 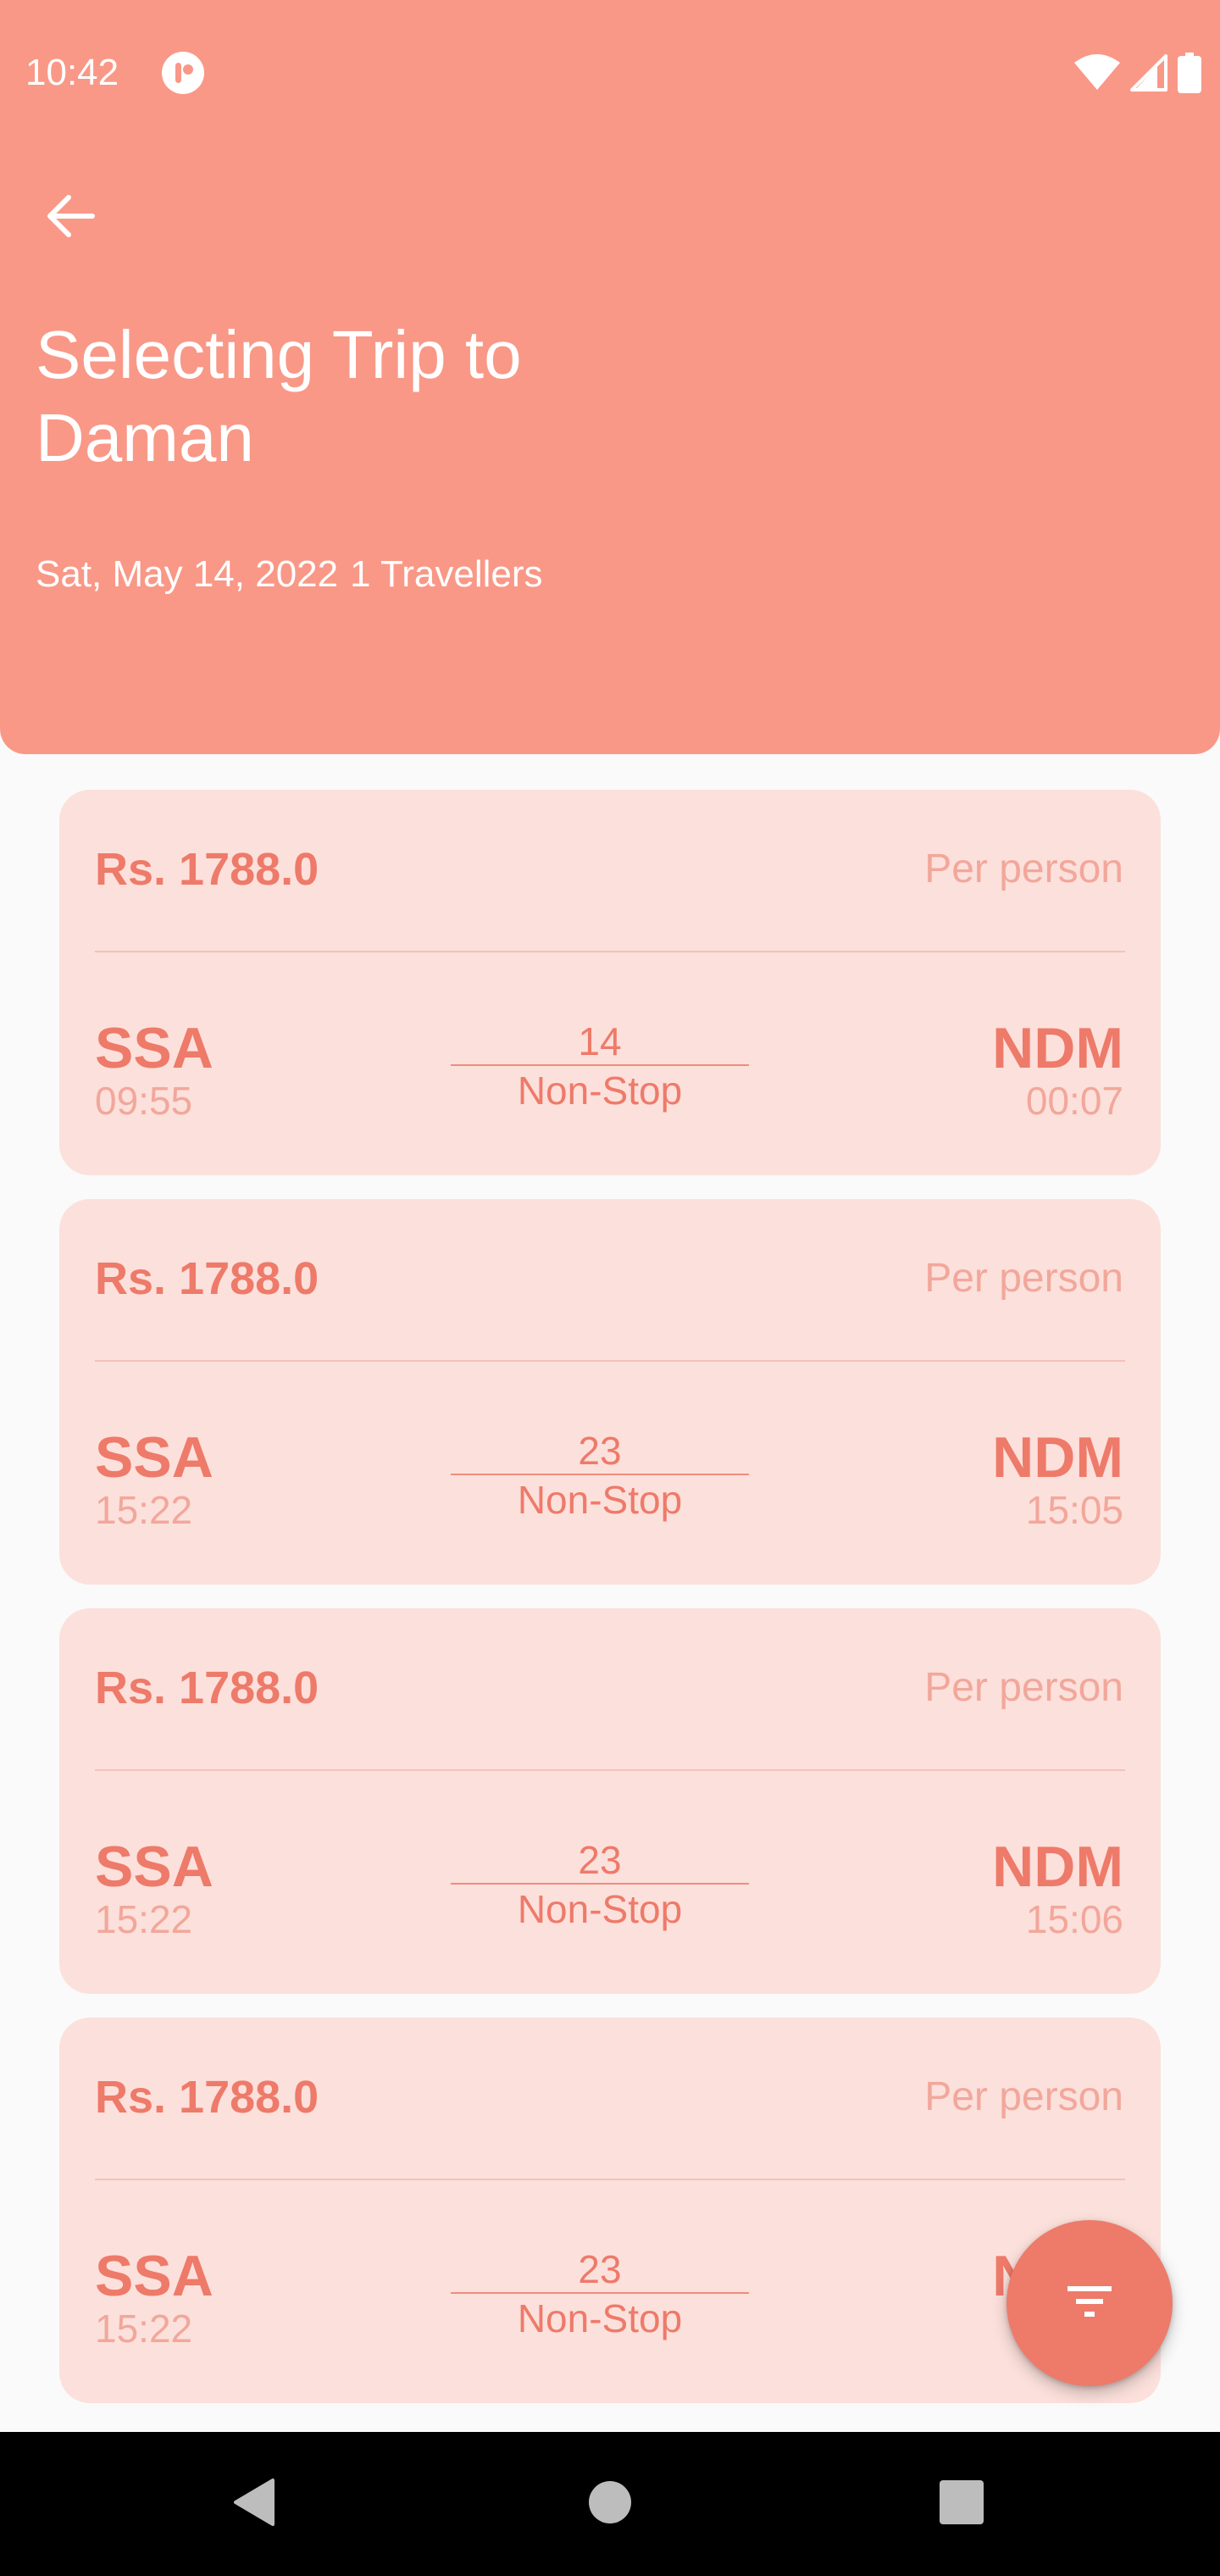 What do you see at coordinates (183, 73) in the screenshot?
I see `app-notification-icon` at bounding box center [183, 73].